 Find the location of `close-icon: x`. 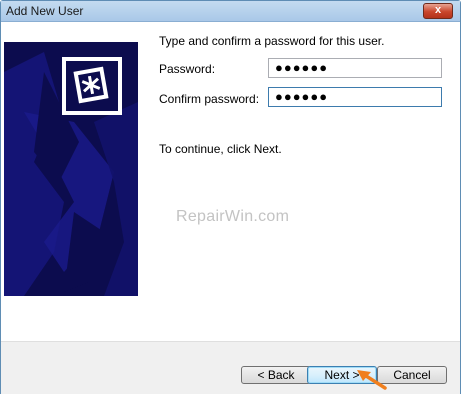

close-icon: x is located at coordinates (438, 10).